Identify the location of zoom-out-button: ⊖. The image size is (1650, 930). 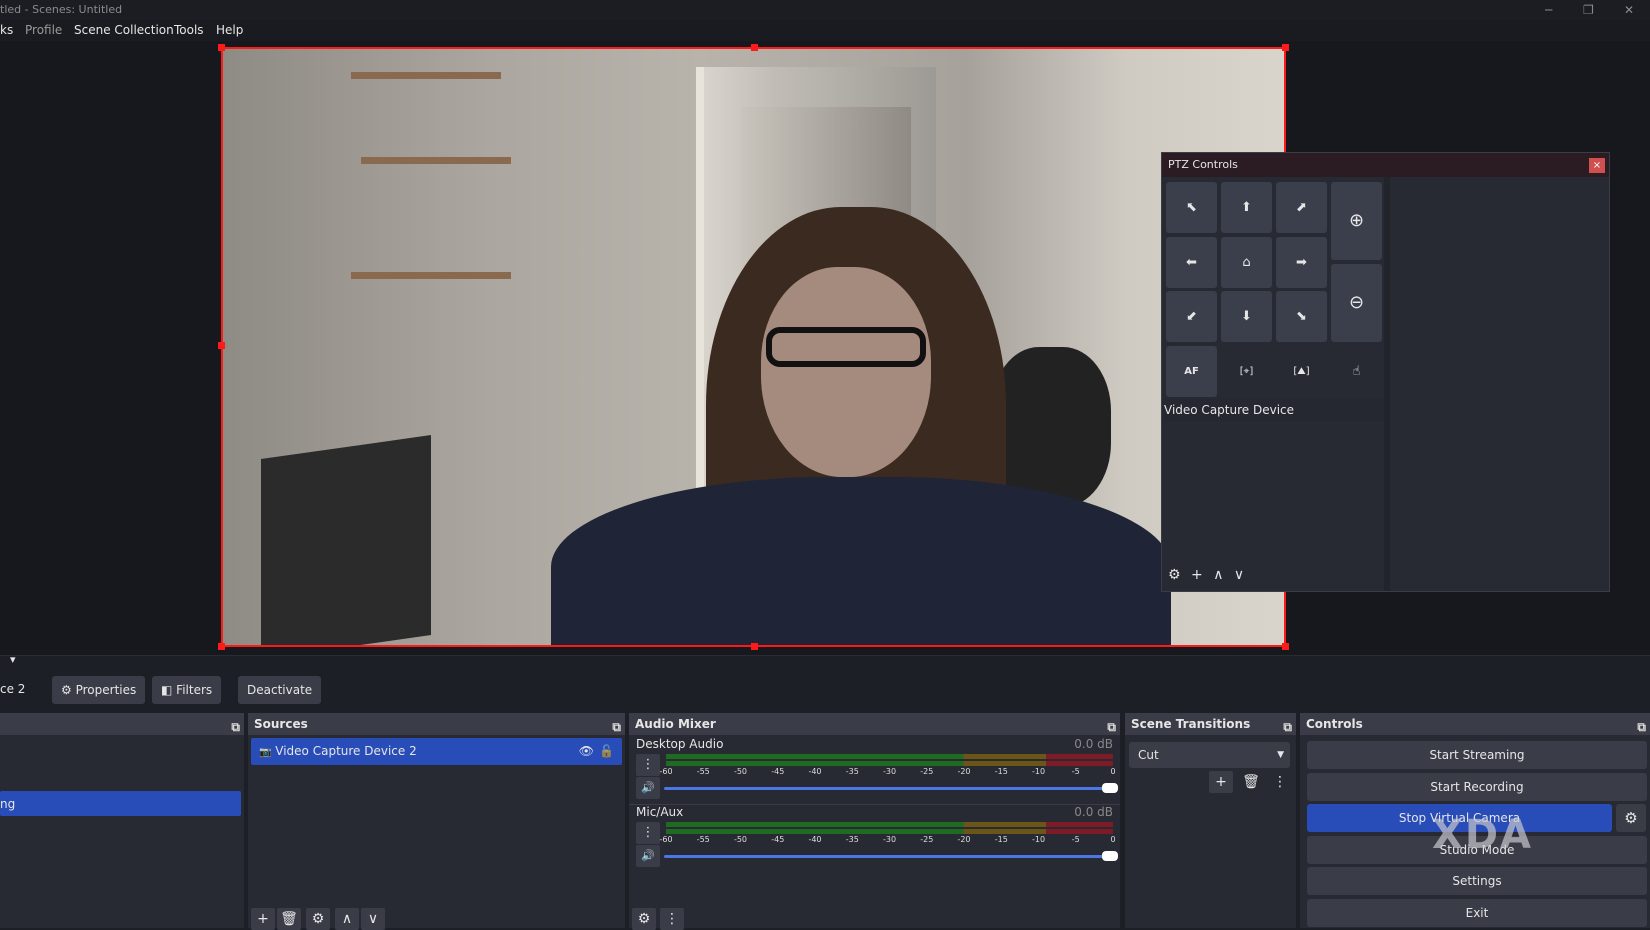
(1356, 303).